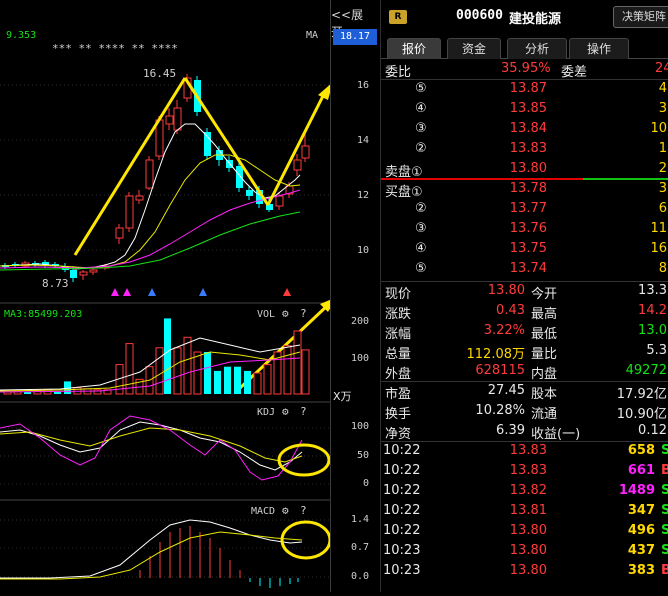 The image size is (668, 596). Describe the element at coordinates (524, 130) in the screenshot. I see `sell-row: ③ 13.84 10` at that location.